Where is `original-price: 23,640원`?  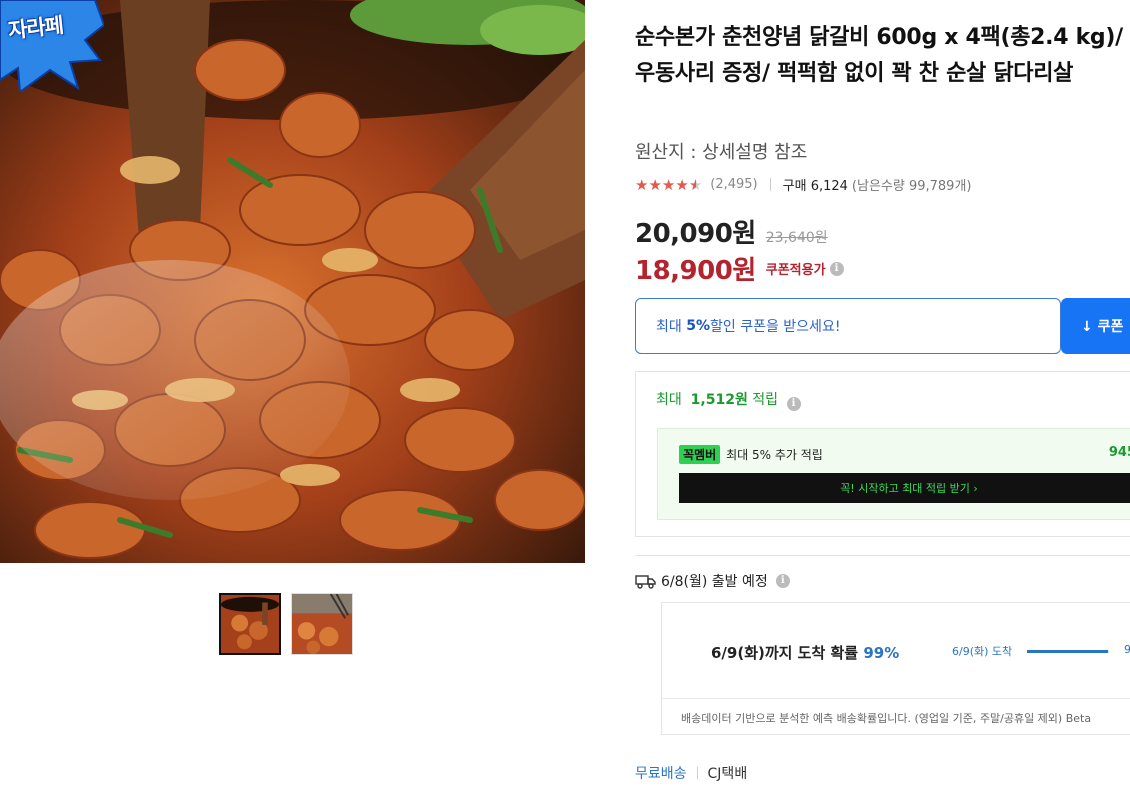
original-price: 23,640원 is located at coordinates (796, 238).